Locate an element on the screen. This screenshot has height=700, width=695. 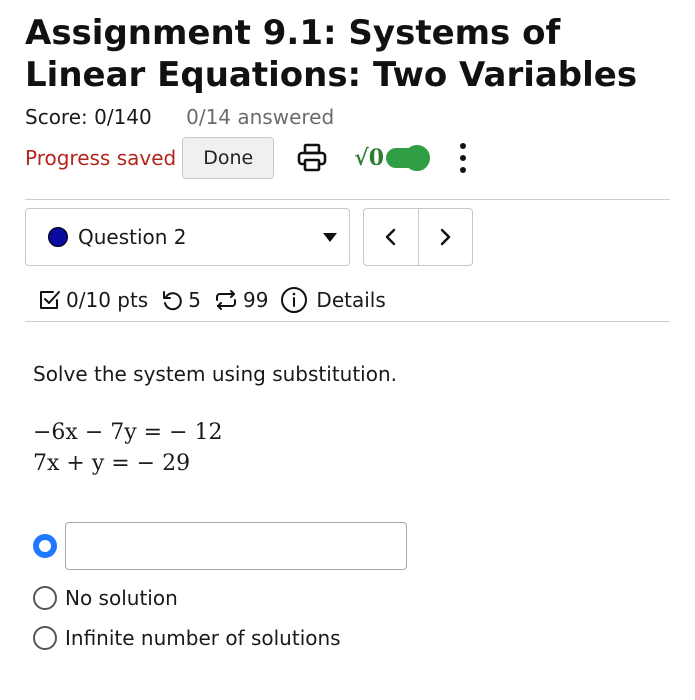
score-line: Score: 0/140 0/14 answered is located at coordinates (179, 117).